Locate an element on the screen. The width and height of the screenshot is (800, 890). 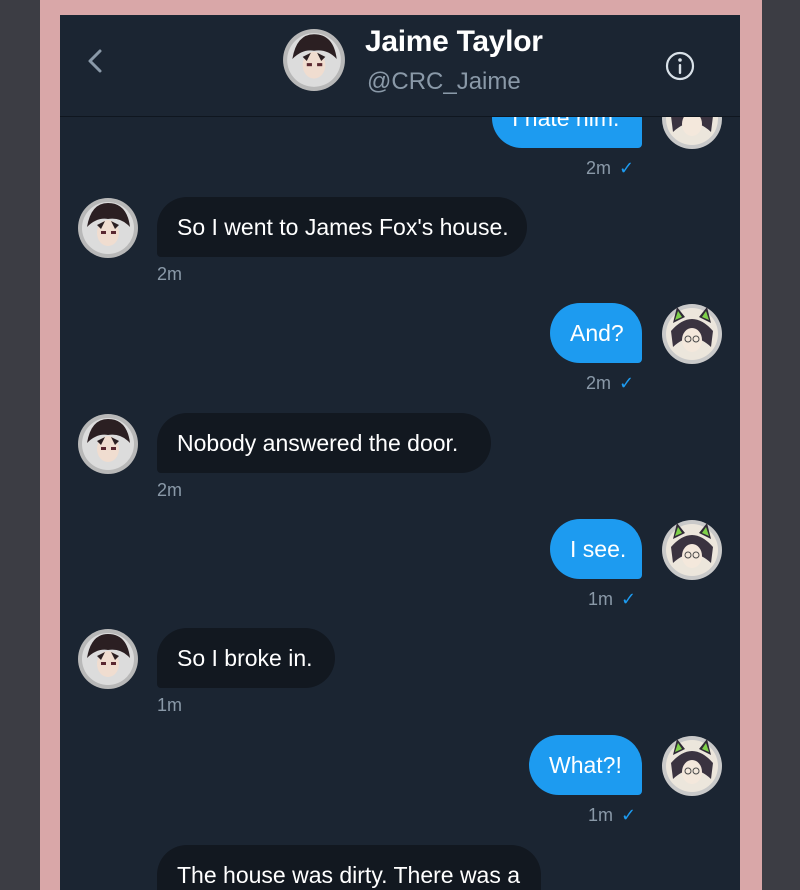
message-bubble: So I broke in. is located at coordinates (246, 658).